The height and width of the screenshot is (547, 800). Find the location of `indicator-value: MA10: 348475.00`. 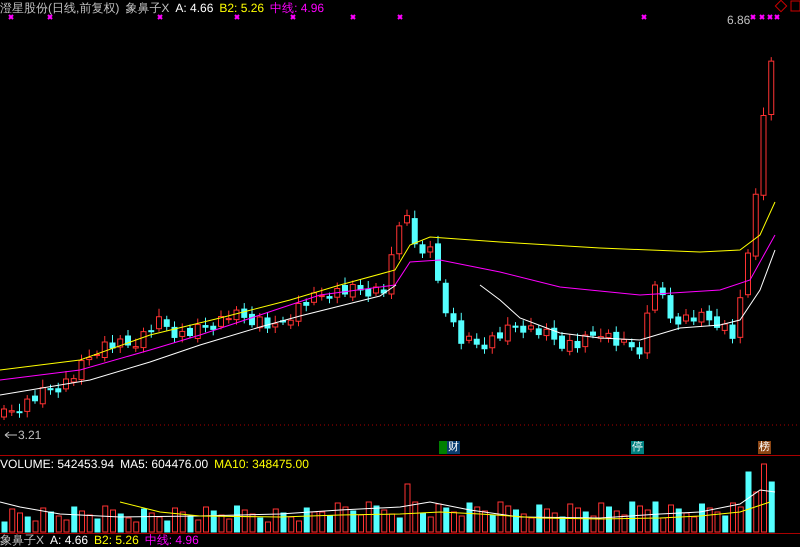

indicator-value: MA10: 348475.00 is located at coordinates (261, 464).